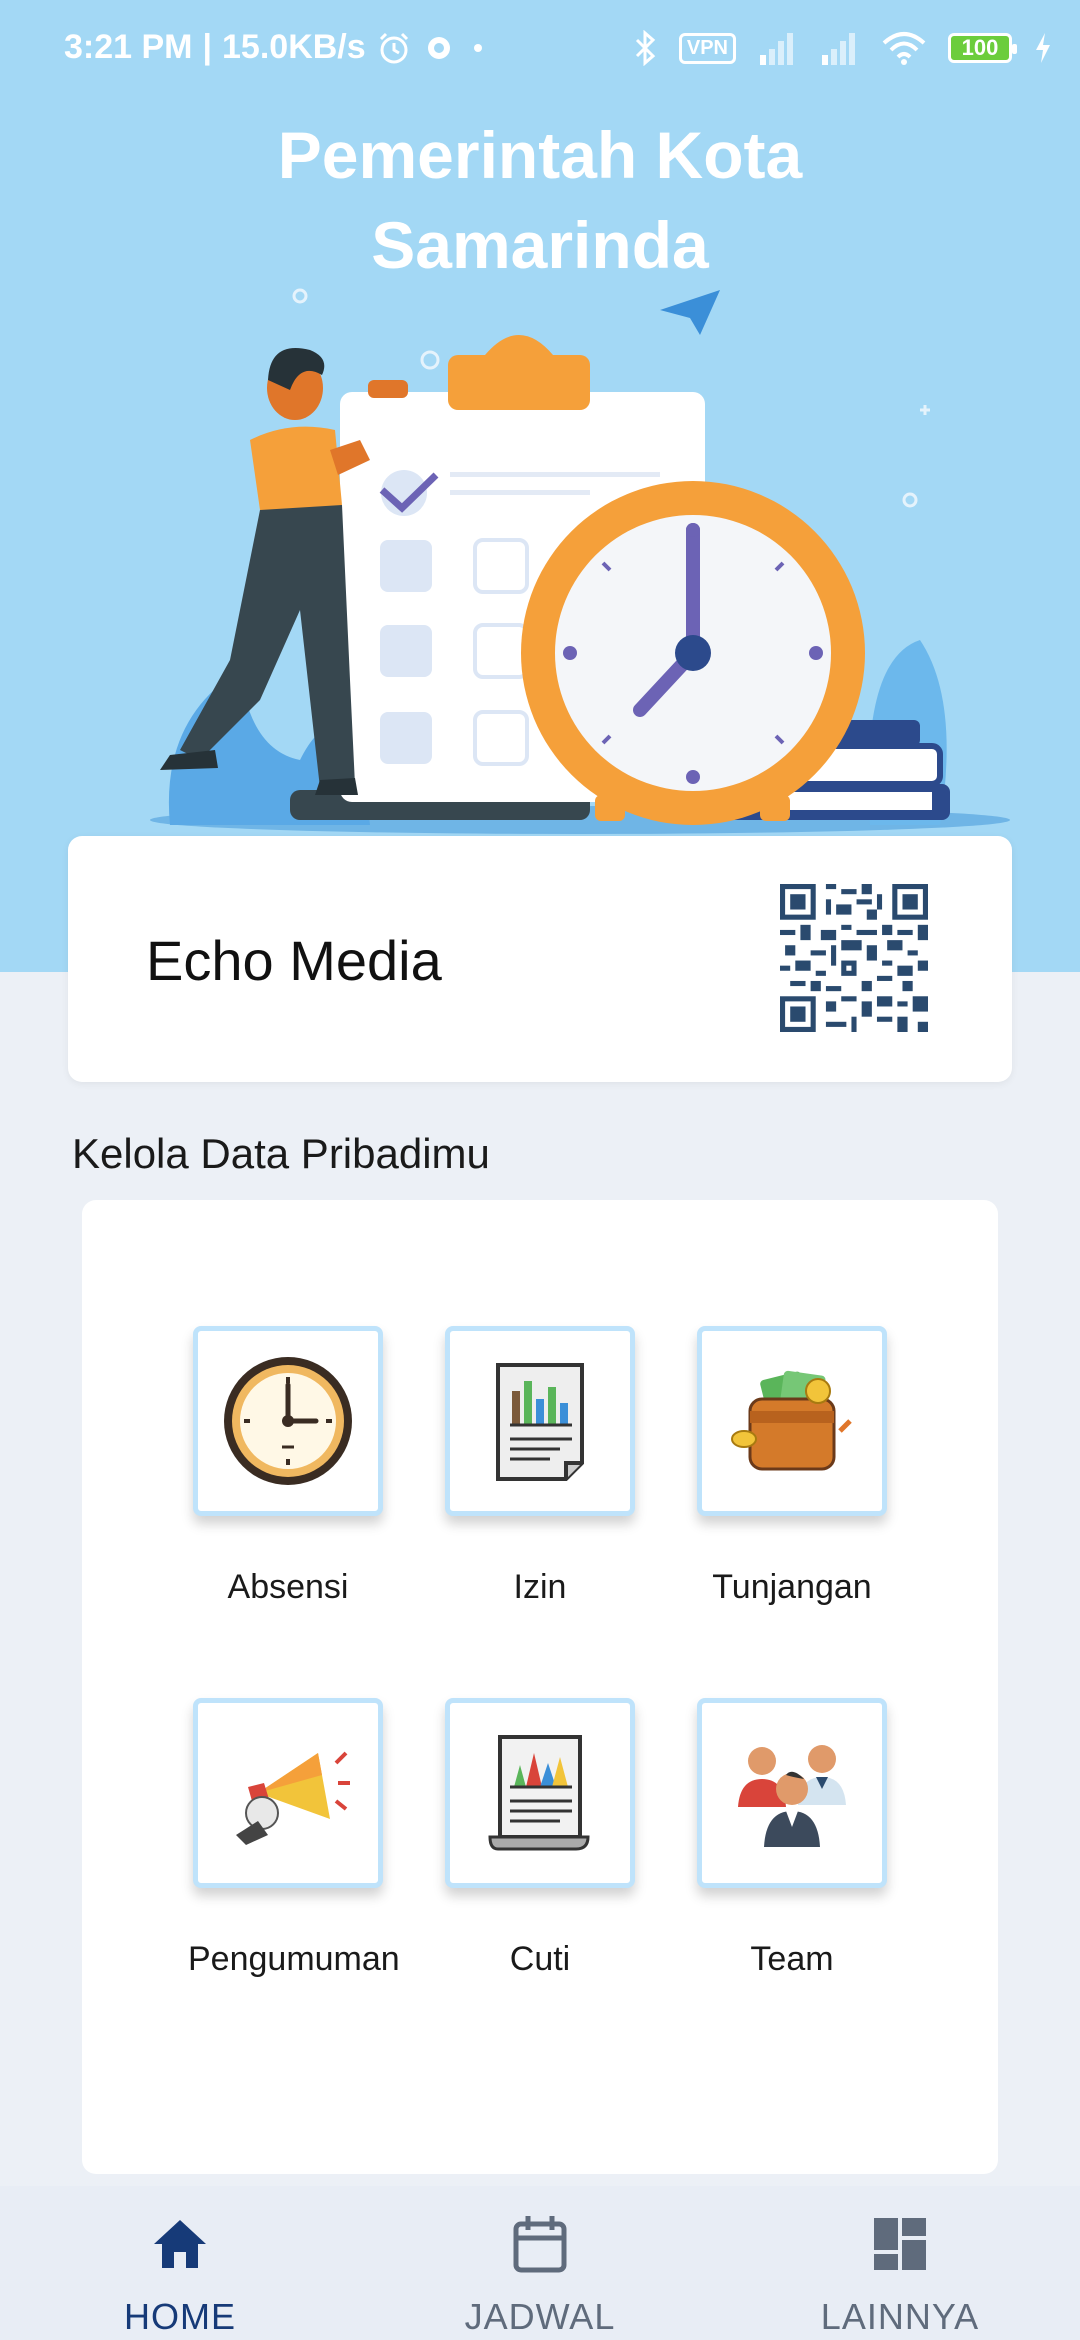 The image size is (1080, 2340). I want to click on section-title: Kelola Data Pribadimu, so click(281, 1153).